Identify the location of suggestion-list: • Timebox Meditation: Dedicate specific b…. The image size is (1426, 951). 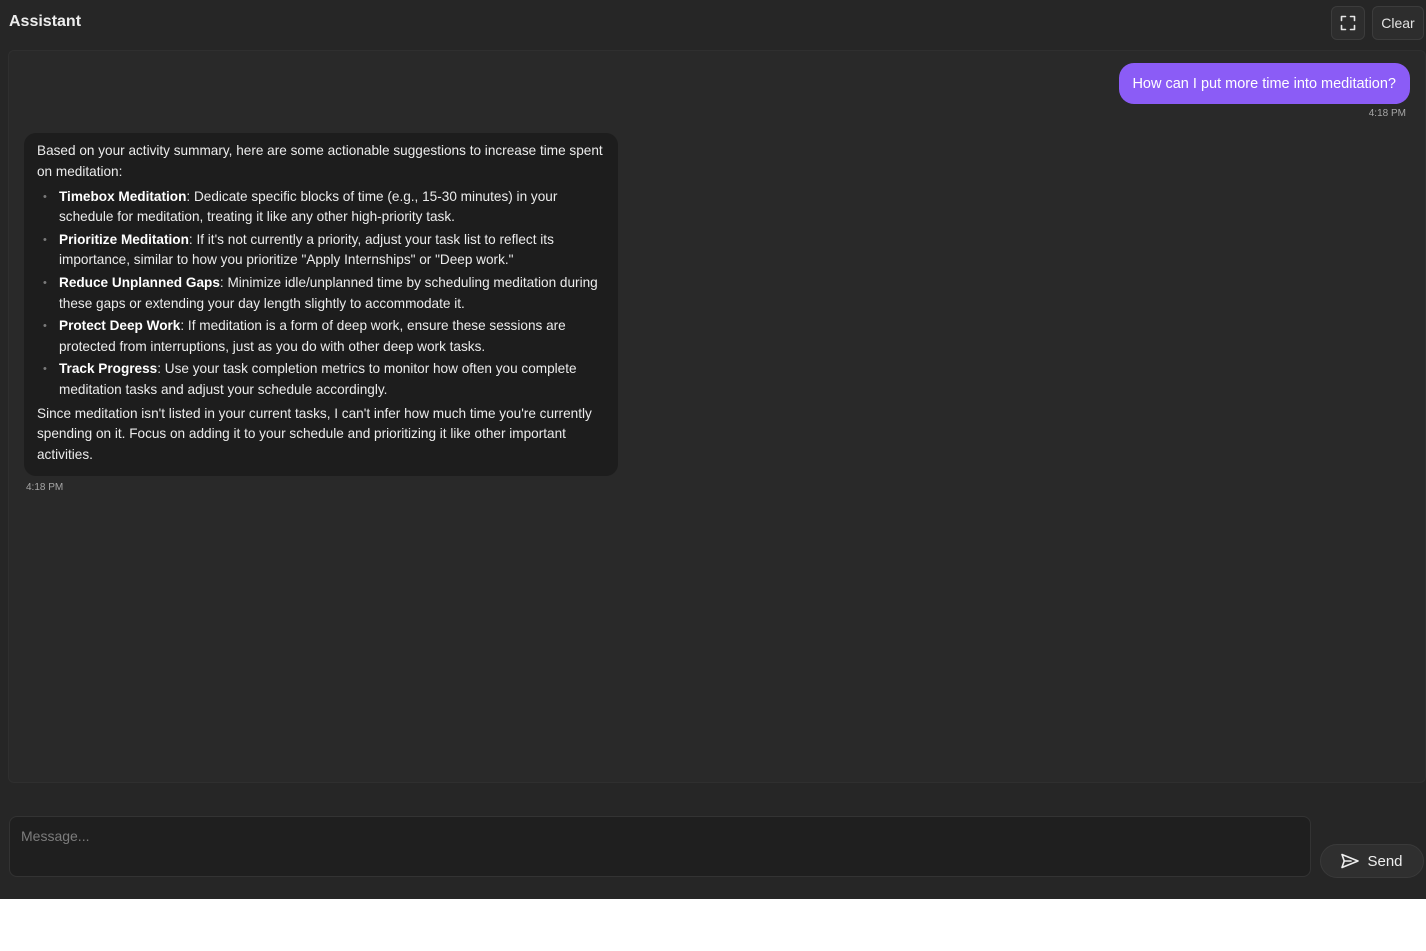
(321, 294).